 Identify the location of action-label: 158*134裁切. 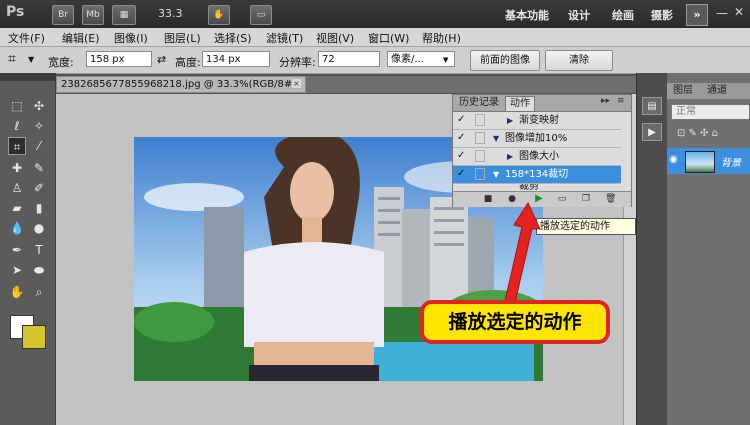
(537, 174).